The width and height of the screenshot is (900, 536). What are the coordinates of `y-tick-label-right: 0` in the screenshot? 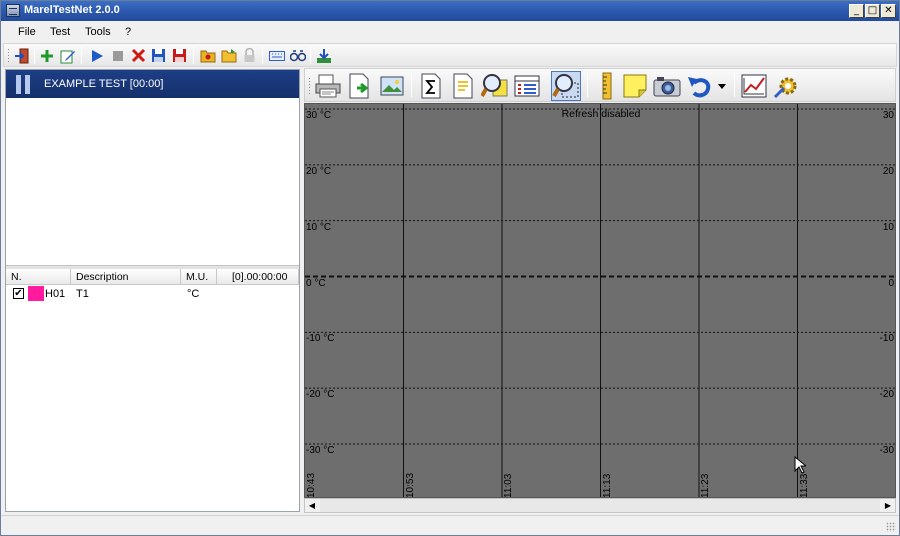 It's located at (891, 283).